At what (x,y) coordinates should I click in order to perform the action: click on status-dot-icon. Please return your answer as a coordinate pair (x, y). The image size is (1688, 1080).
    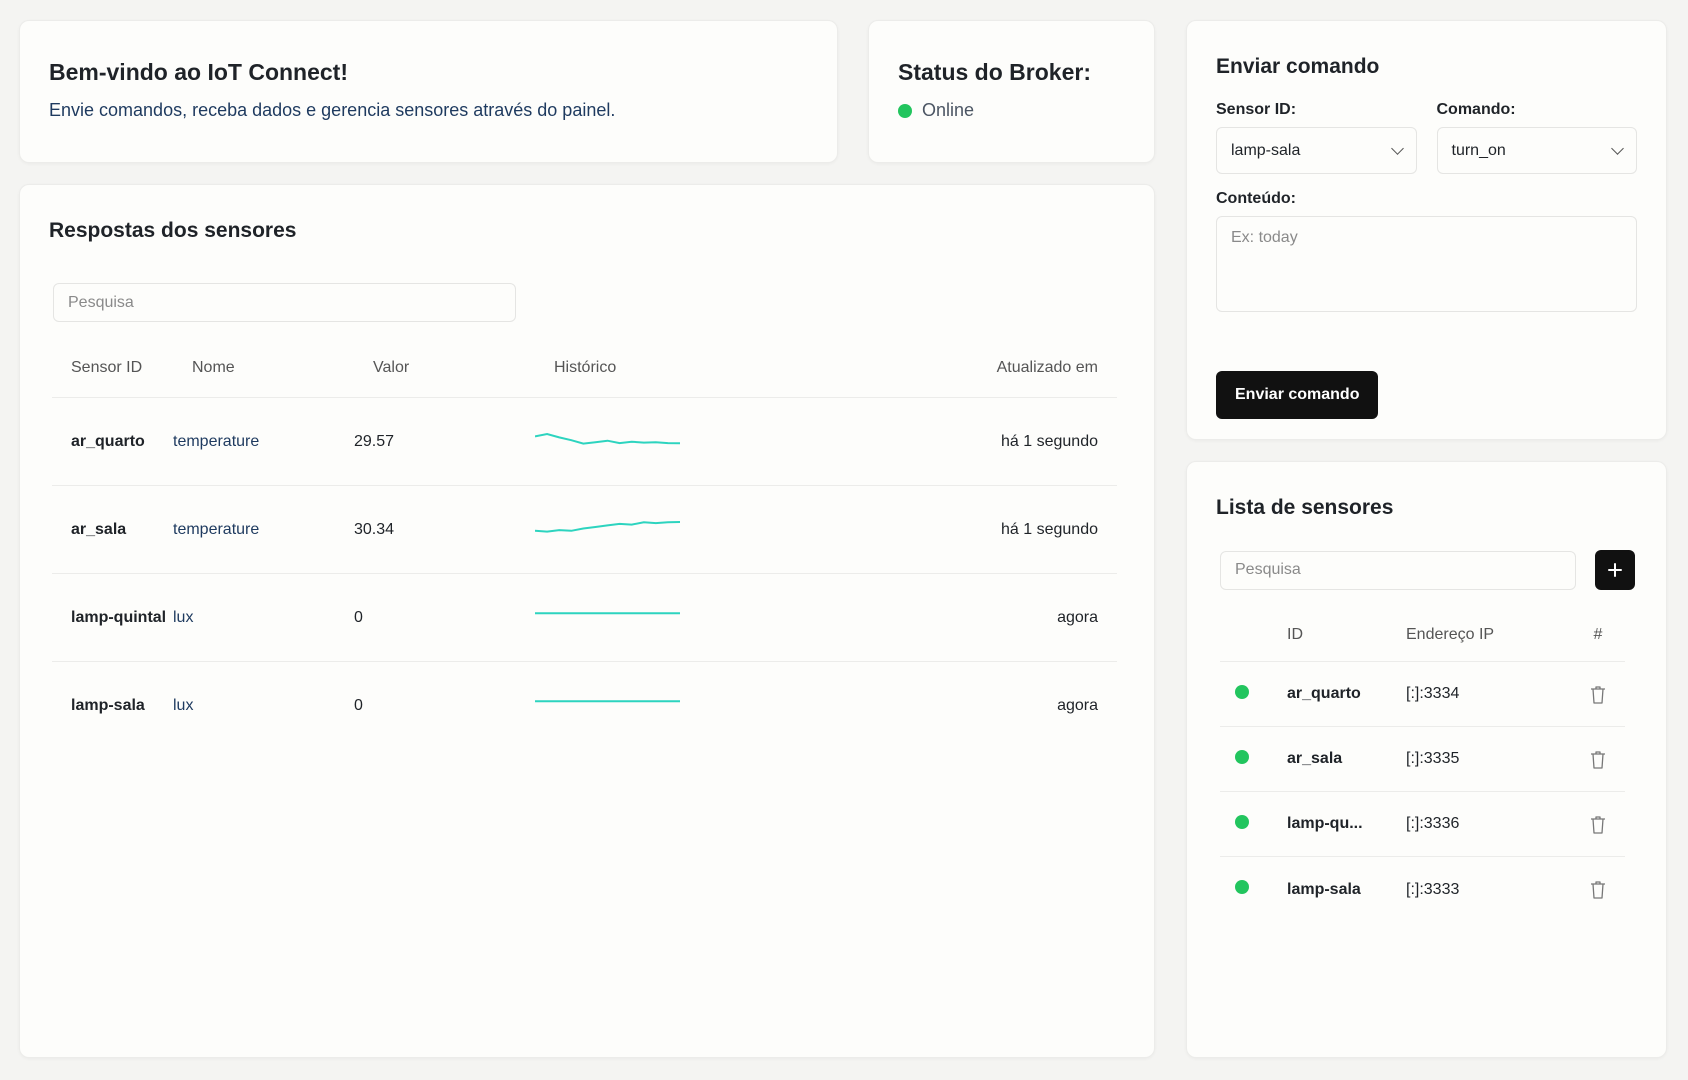
    Looking at the image, I should click on (905, 110).